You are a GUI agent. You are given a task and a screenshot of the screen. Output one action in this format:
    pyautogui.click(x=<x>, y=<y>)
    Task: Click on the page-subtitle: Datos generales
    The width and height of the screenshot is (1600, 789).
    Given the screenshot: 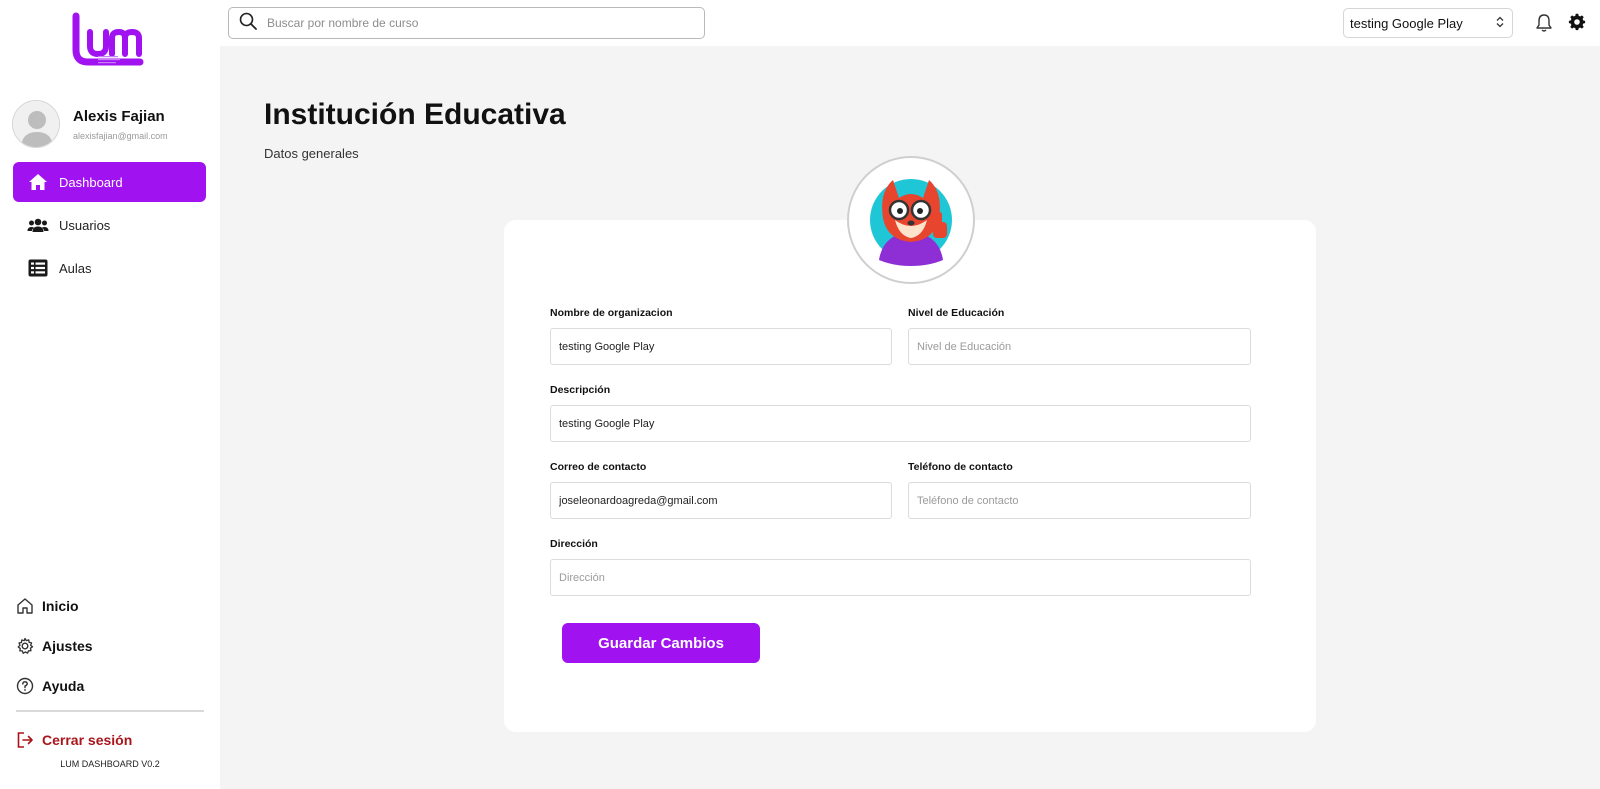 What is the action you would take?
    pyautogui.click(x=311, y=153)
    